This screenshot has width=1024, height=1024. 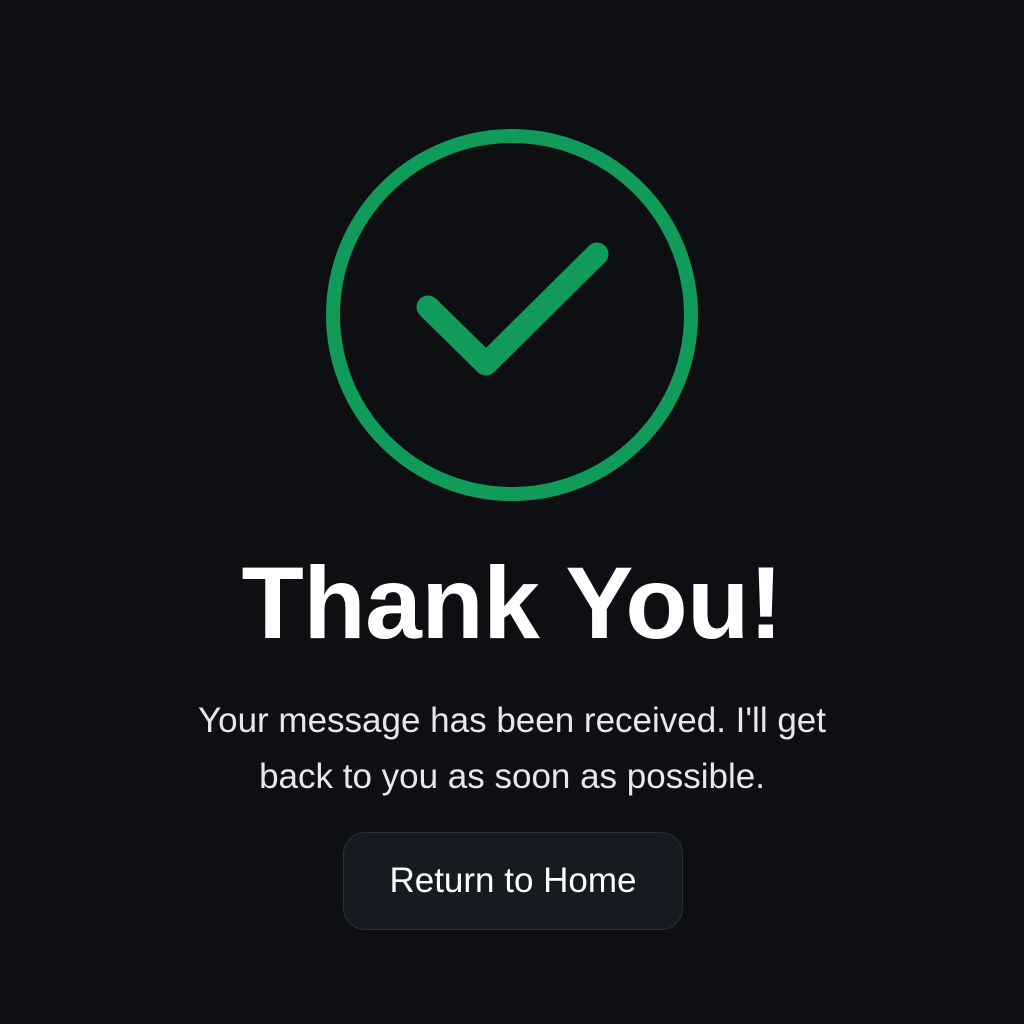 I want to click on return-home-button: Return to Home, so click(x=513, y=881).